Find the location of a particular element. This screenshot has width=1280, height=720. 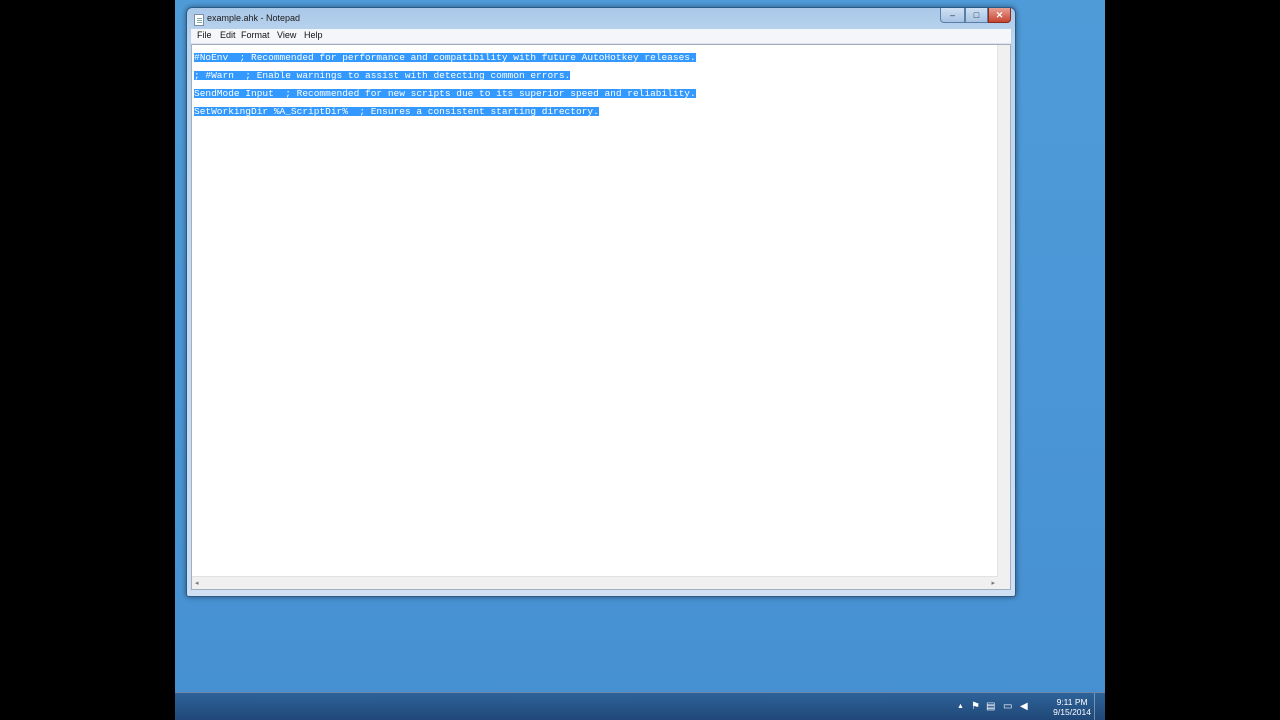

menu-bar: File Edit Format View Help is located at coordinates (601, 36).